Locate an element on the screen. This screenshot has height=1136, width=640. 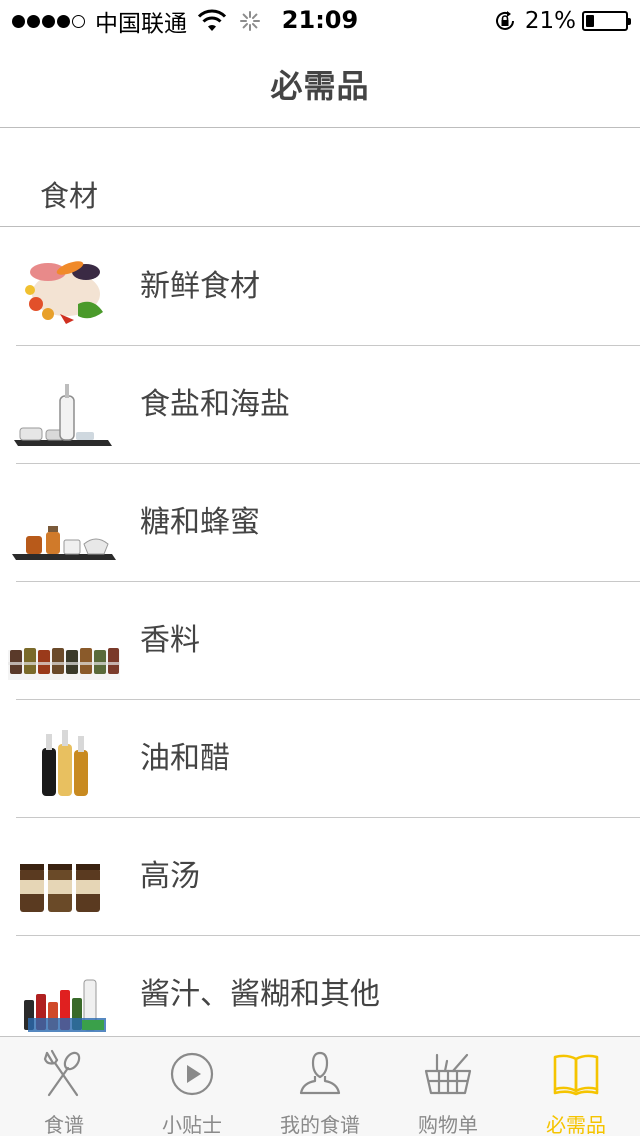
tab-tips: 小贴士 is located at coordinates (192, 1086).